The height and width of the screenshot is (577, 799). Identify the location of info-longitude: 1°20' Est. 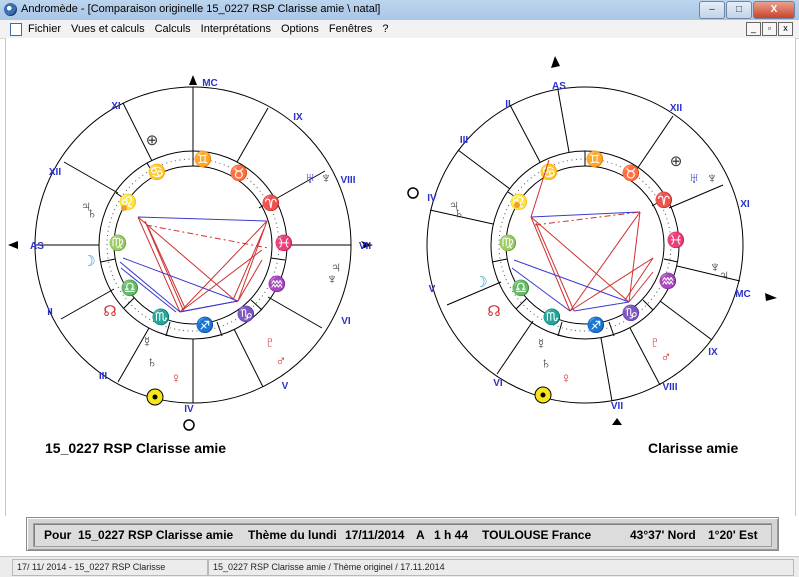
(733, 535).